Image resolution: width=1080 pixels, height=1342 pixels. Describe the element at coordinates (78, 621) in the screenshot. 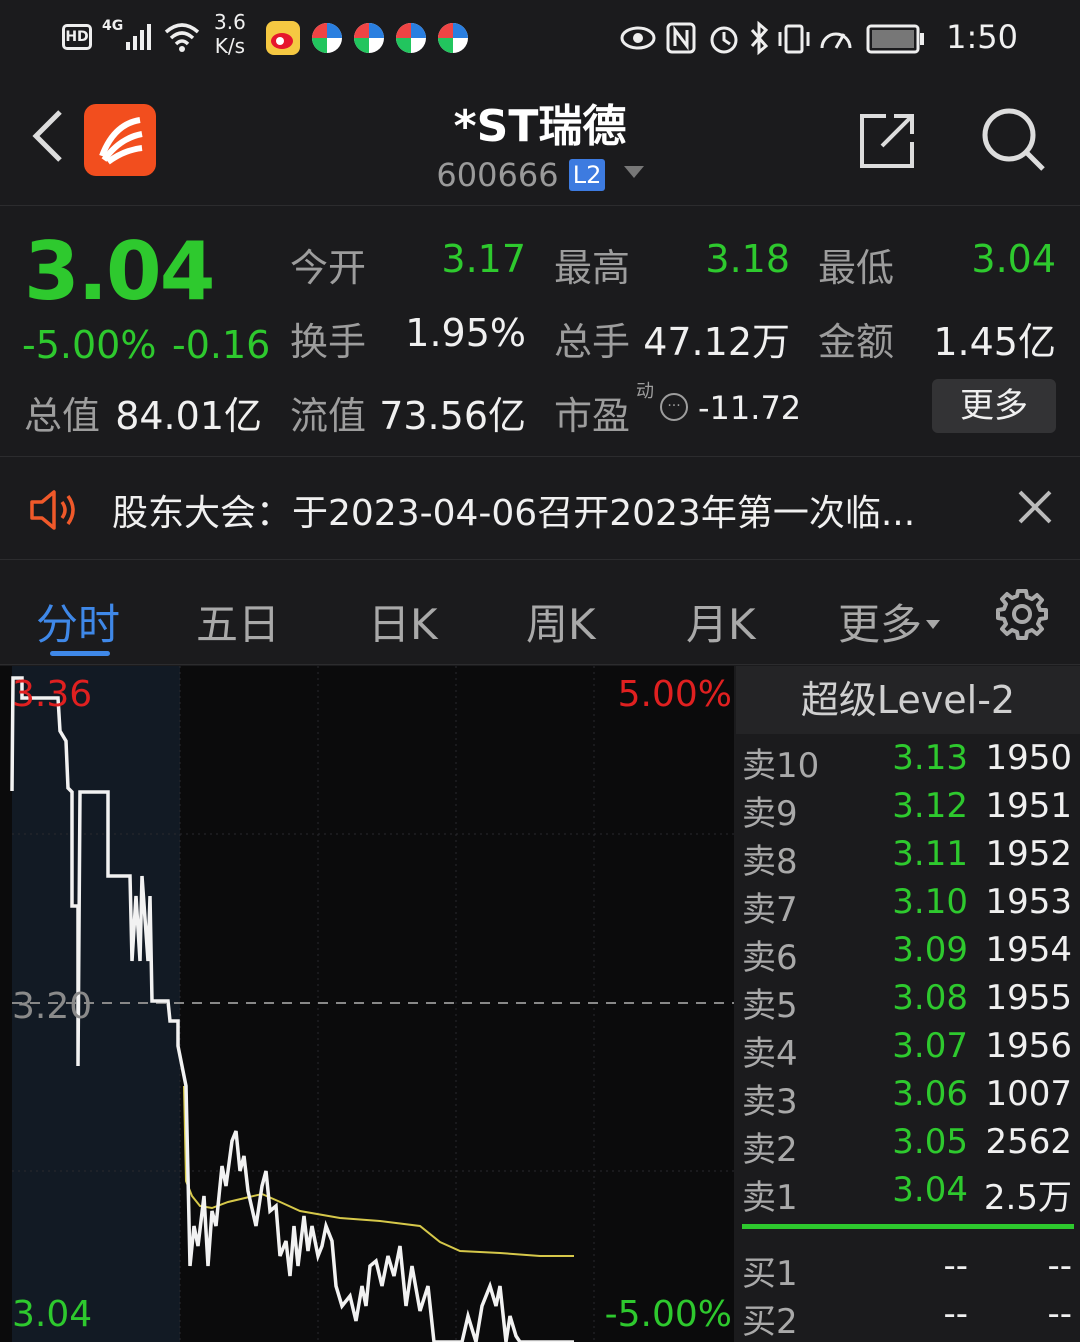

I see `tab-intraday: 分时` at that location.